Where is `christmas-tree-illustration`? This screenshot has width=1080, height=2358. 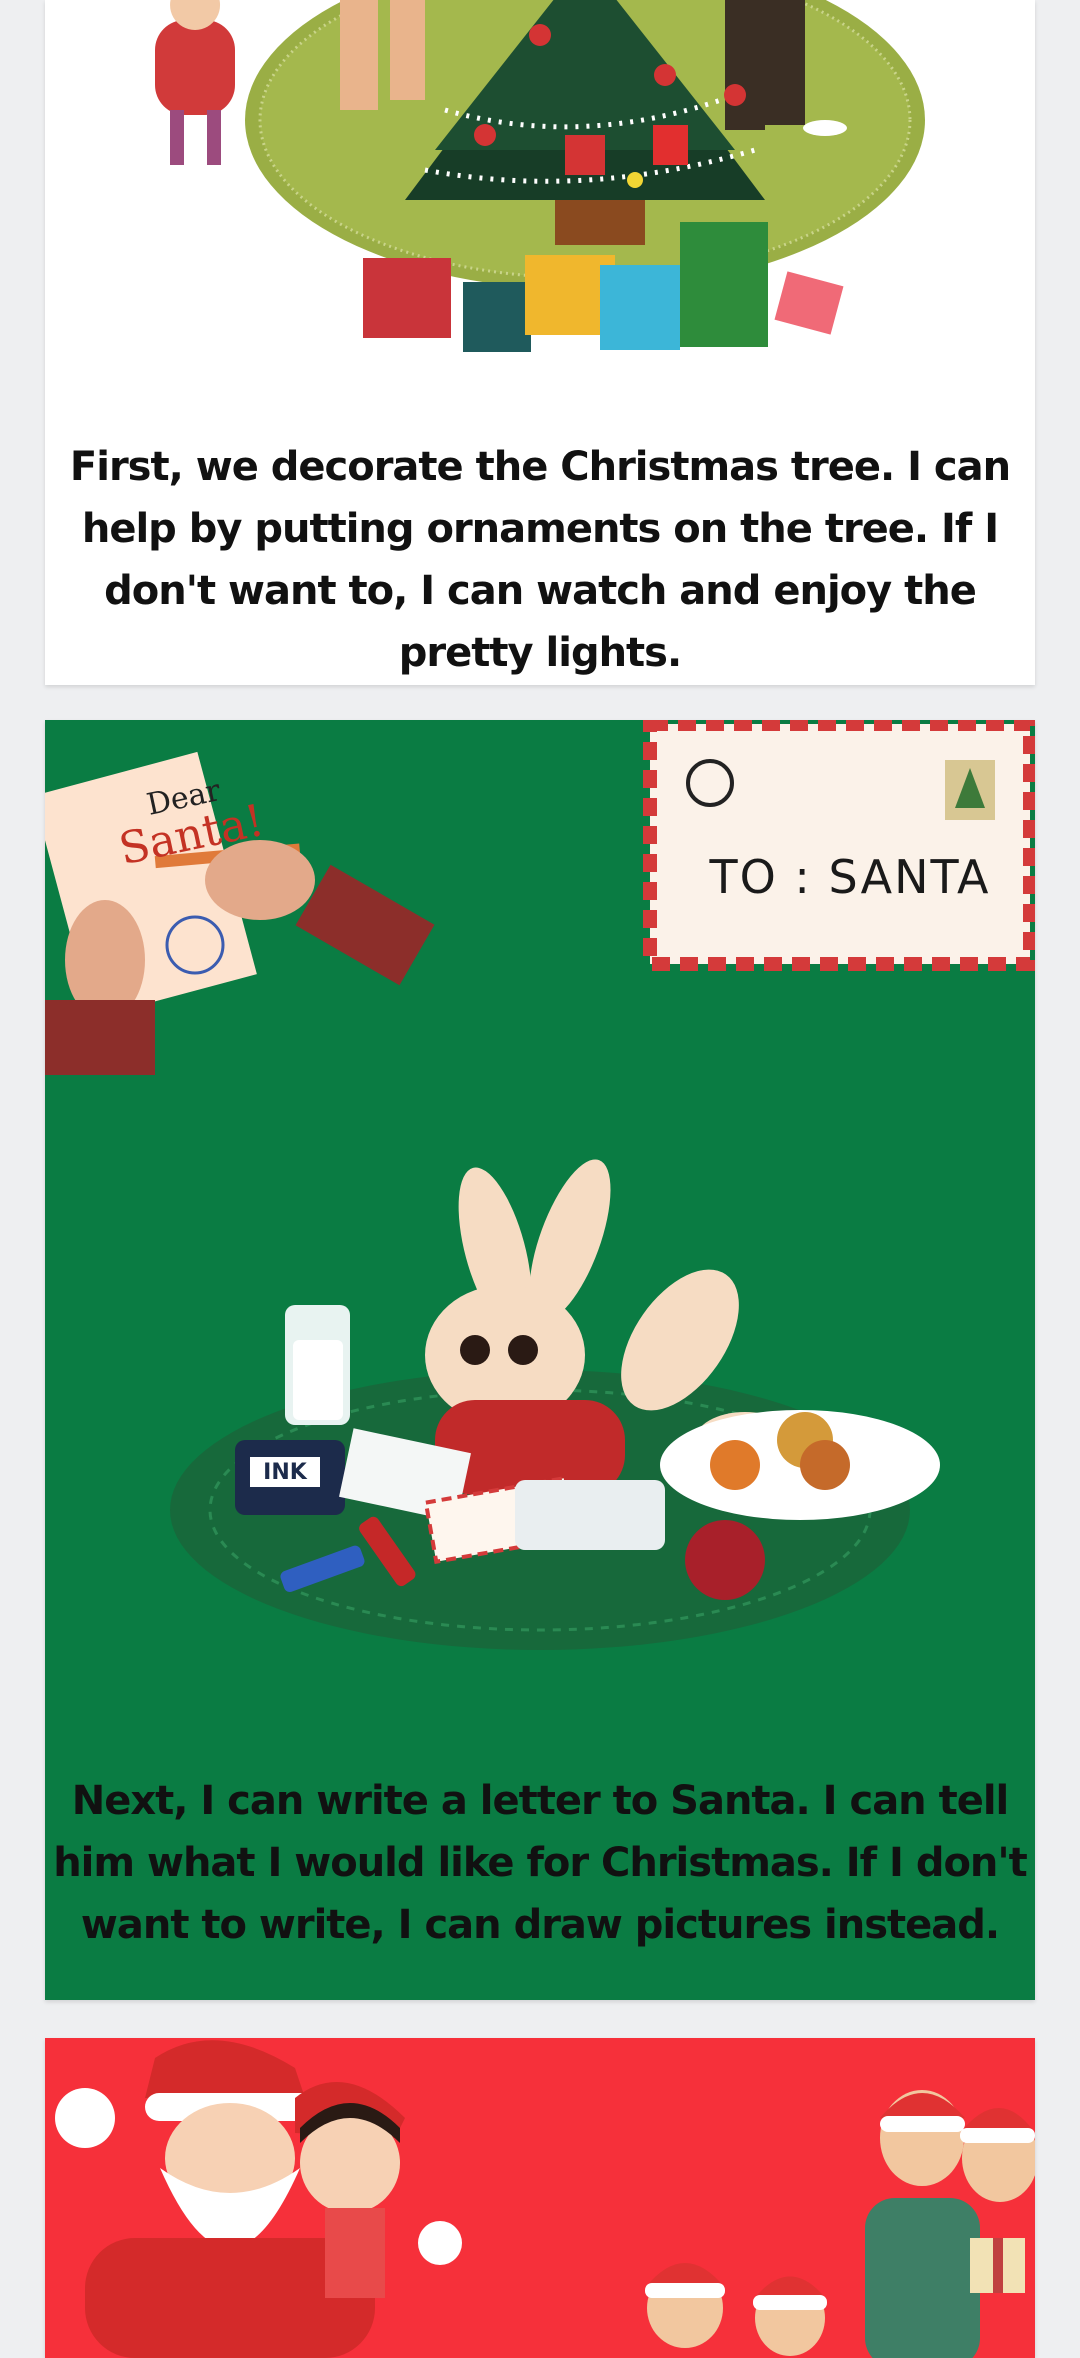 christmas-tree-illustration is located at coordinates (540, 176).